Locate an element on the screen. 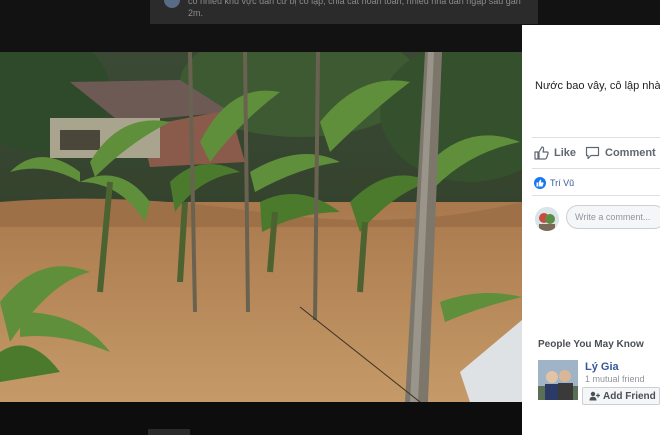  comment-label: Comment is located at coordinates (630, 153).